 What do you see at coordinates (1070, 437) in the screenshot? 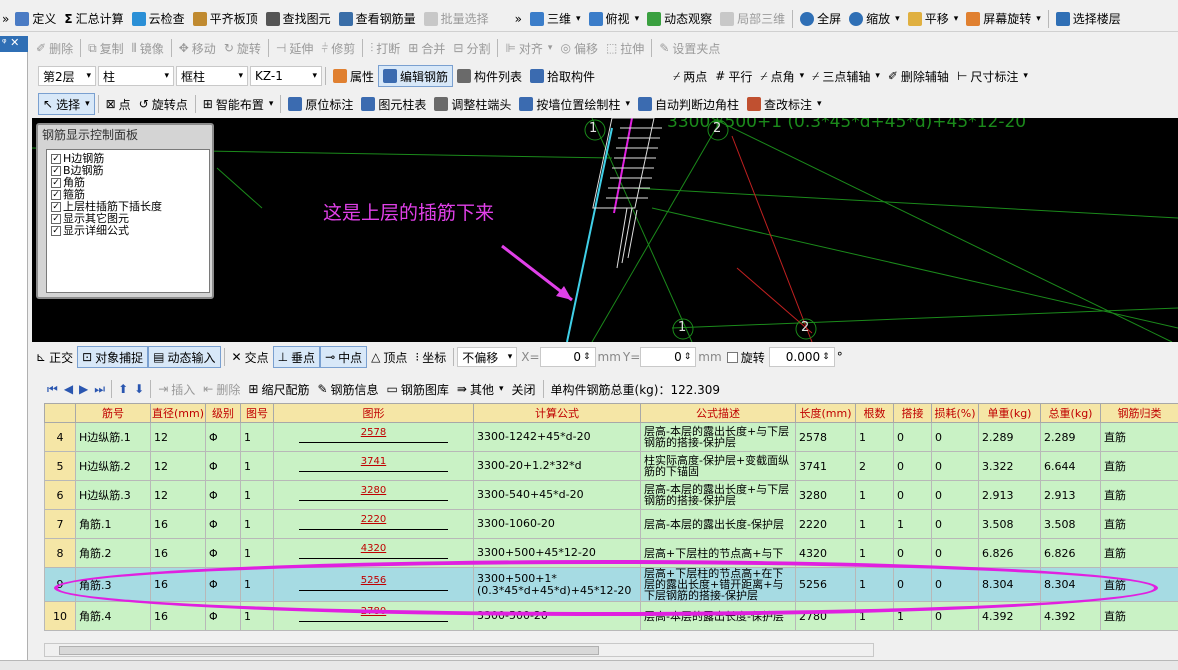
I see `cell-total_w: 2.289` at bounding box center [1070, 437].